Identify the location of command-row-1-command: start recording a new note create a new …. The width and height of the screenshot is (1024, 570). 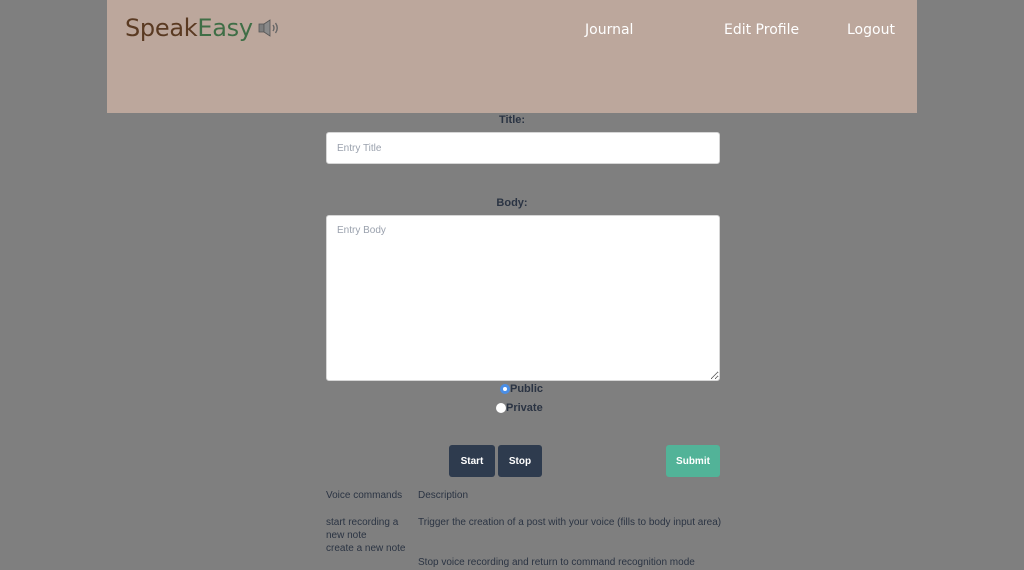
(366, 535).